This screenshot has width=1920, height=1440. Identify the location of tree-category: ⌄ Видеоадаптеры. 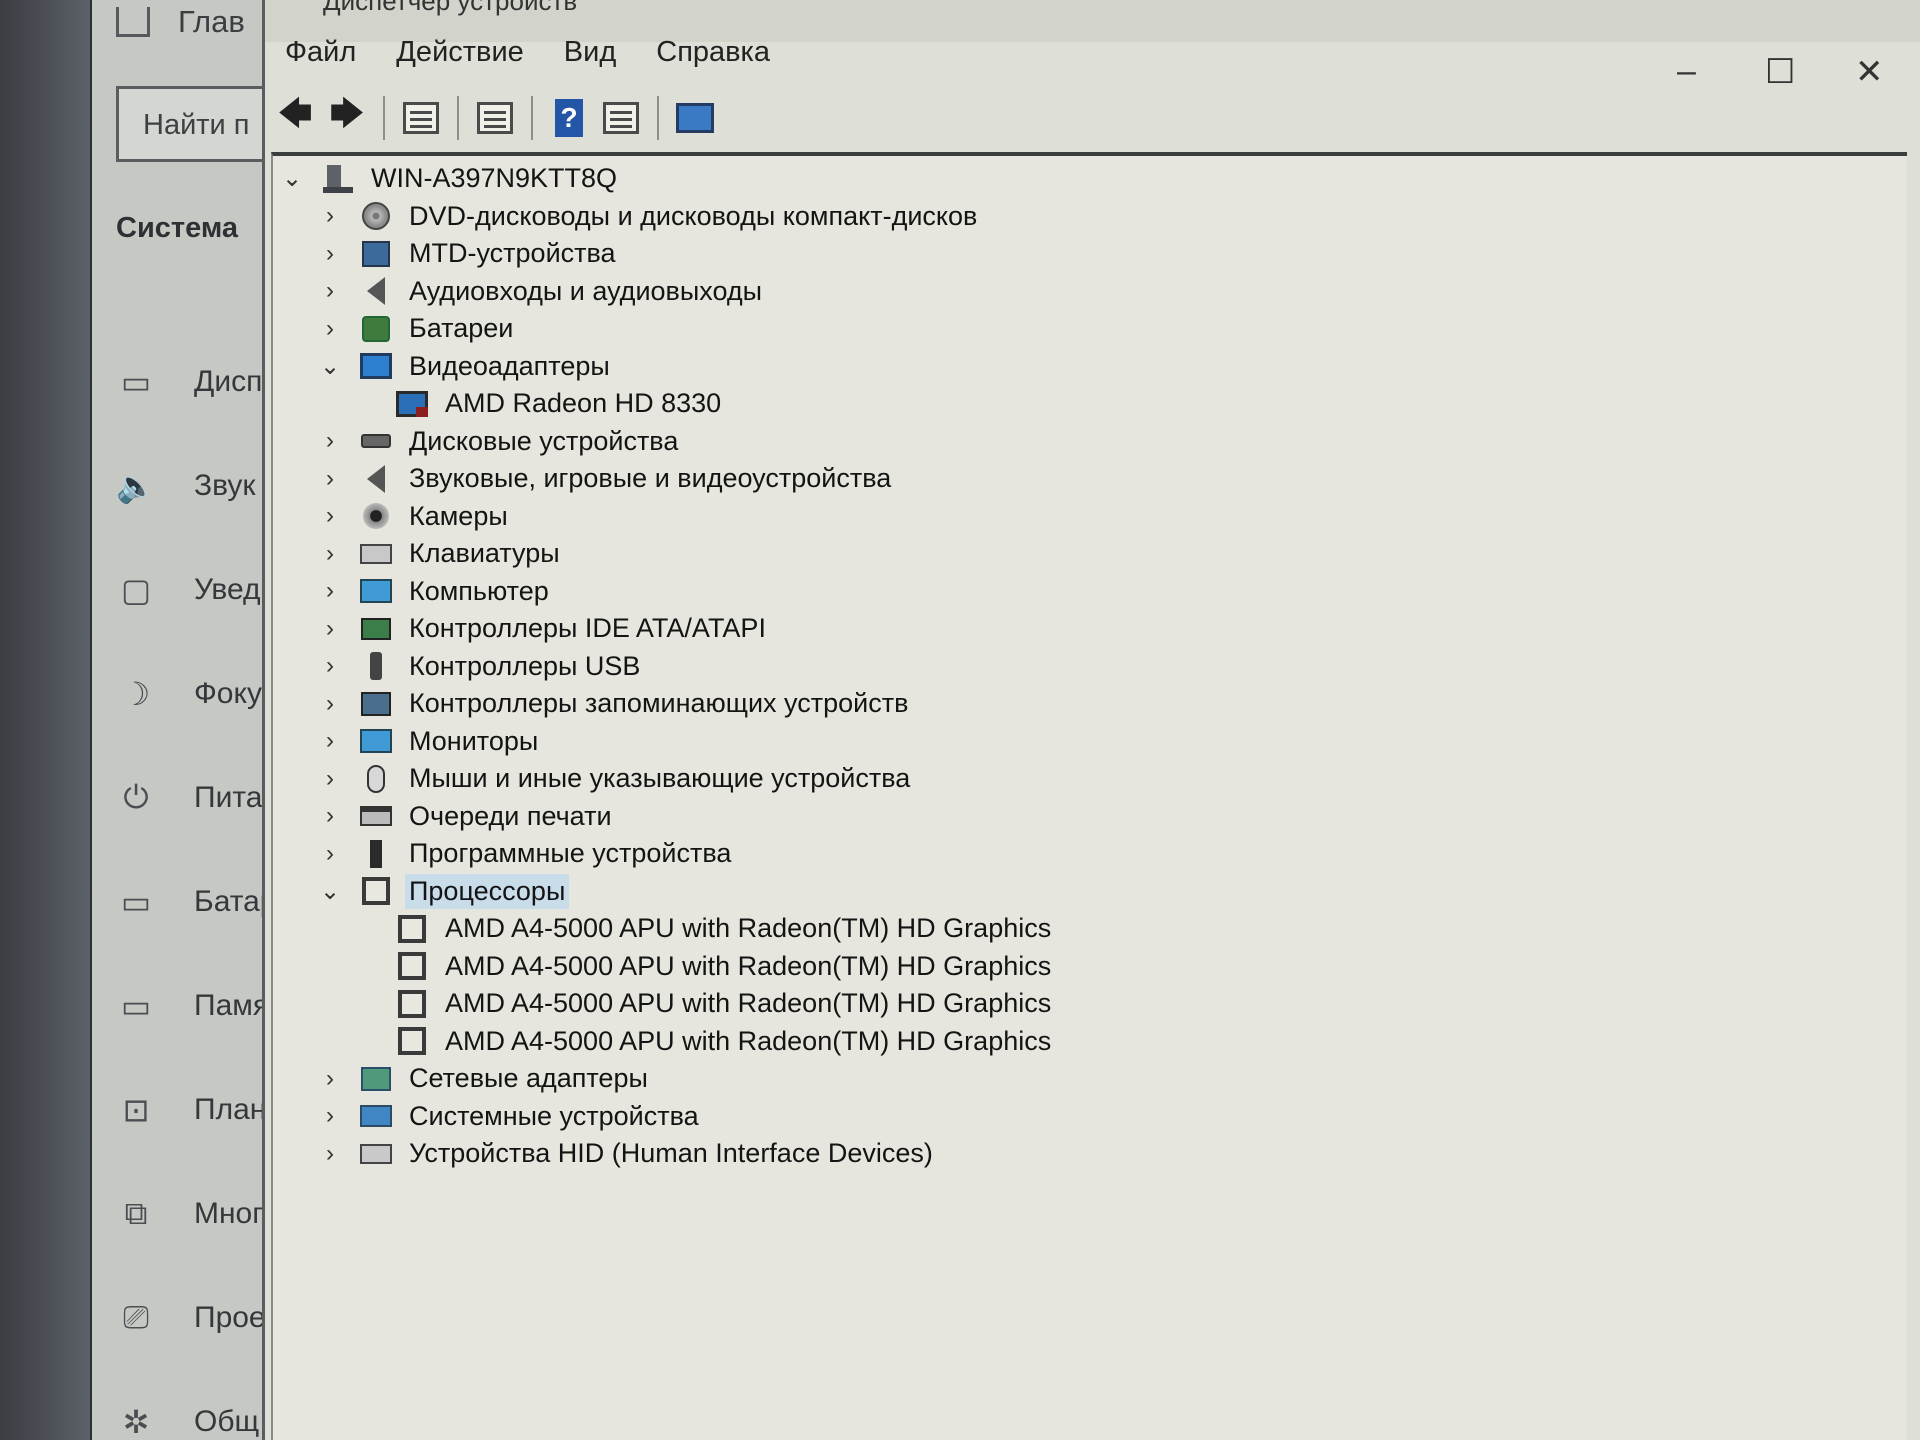
(664, 367).